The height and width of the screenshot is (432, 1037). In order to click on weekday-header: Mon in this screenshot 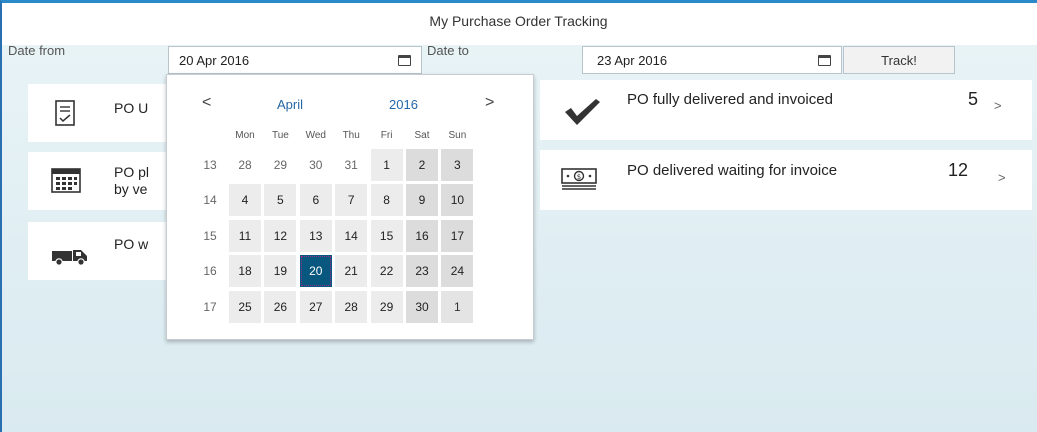, I will do `click(245, 135)`.